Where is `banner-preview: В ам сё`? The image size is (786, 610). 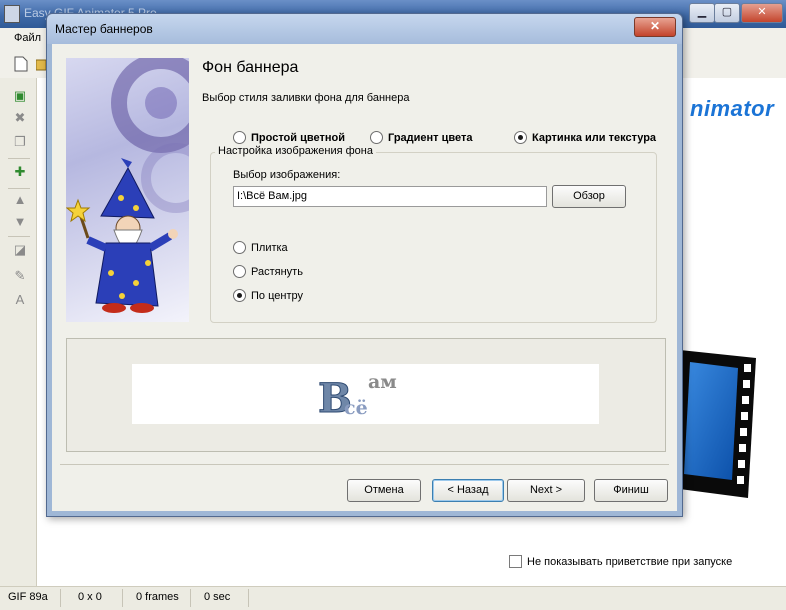
banner-preview: В ам сё is located at coordinates (366, 395).